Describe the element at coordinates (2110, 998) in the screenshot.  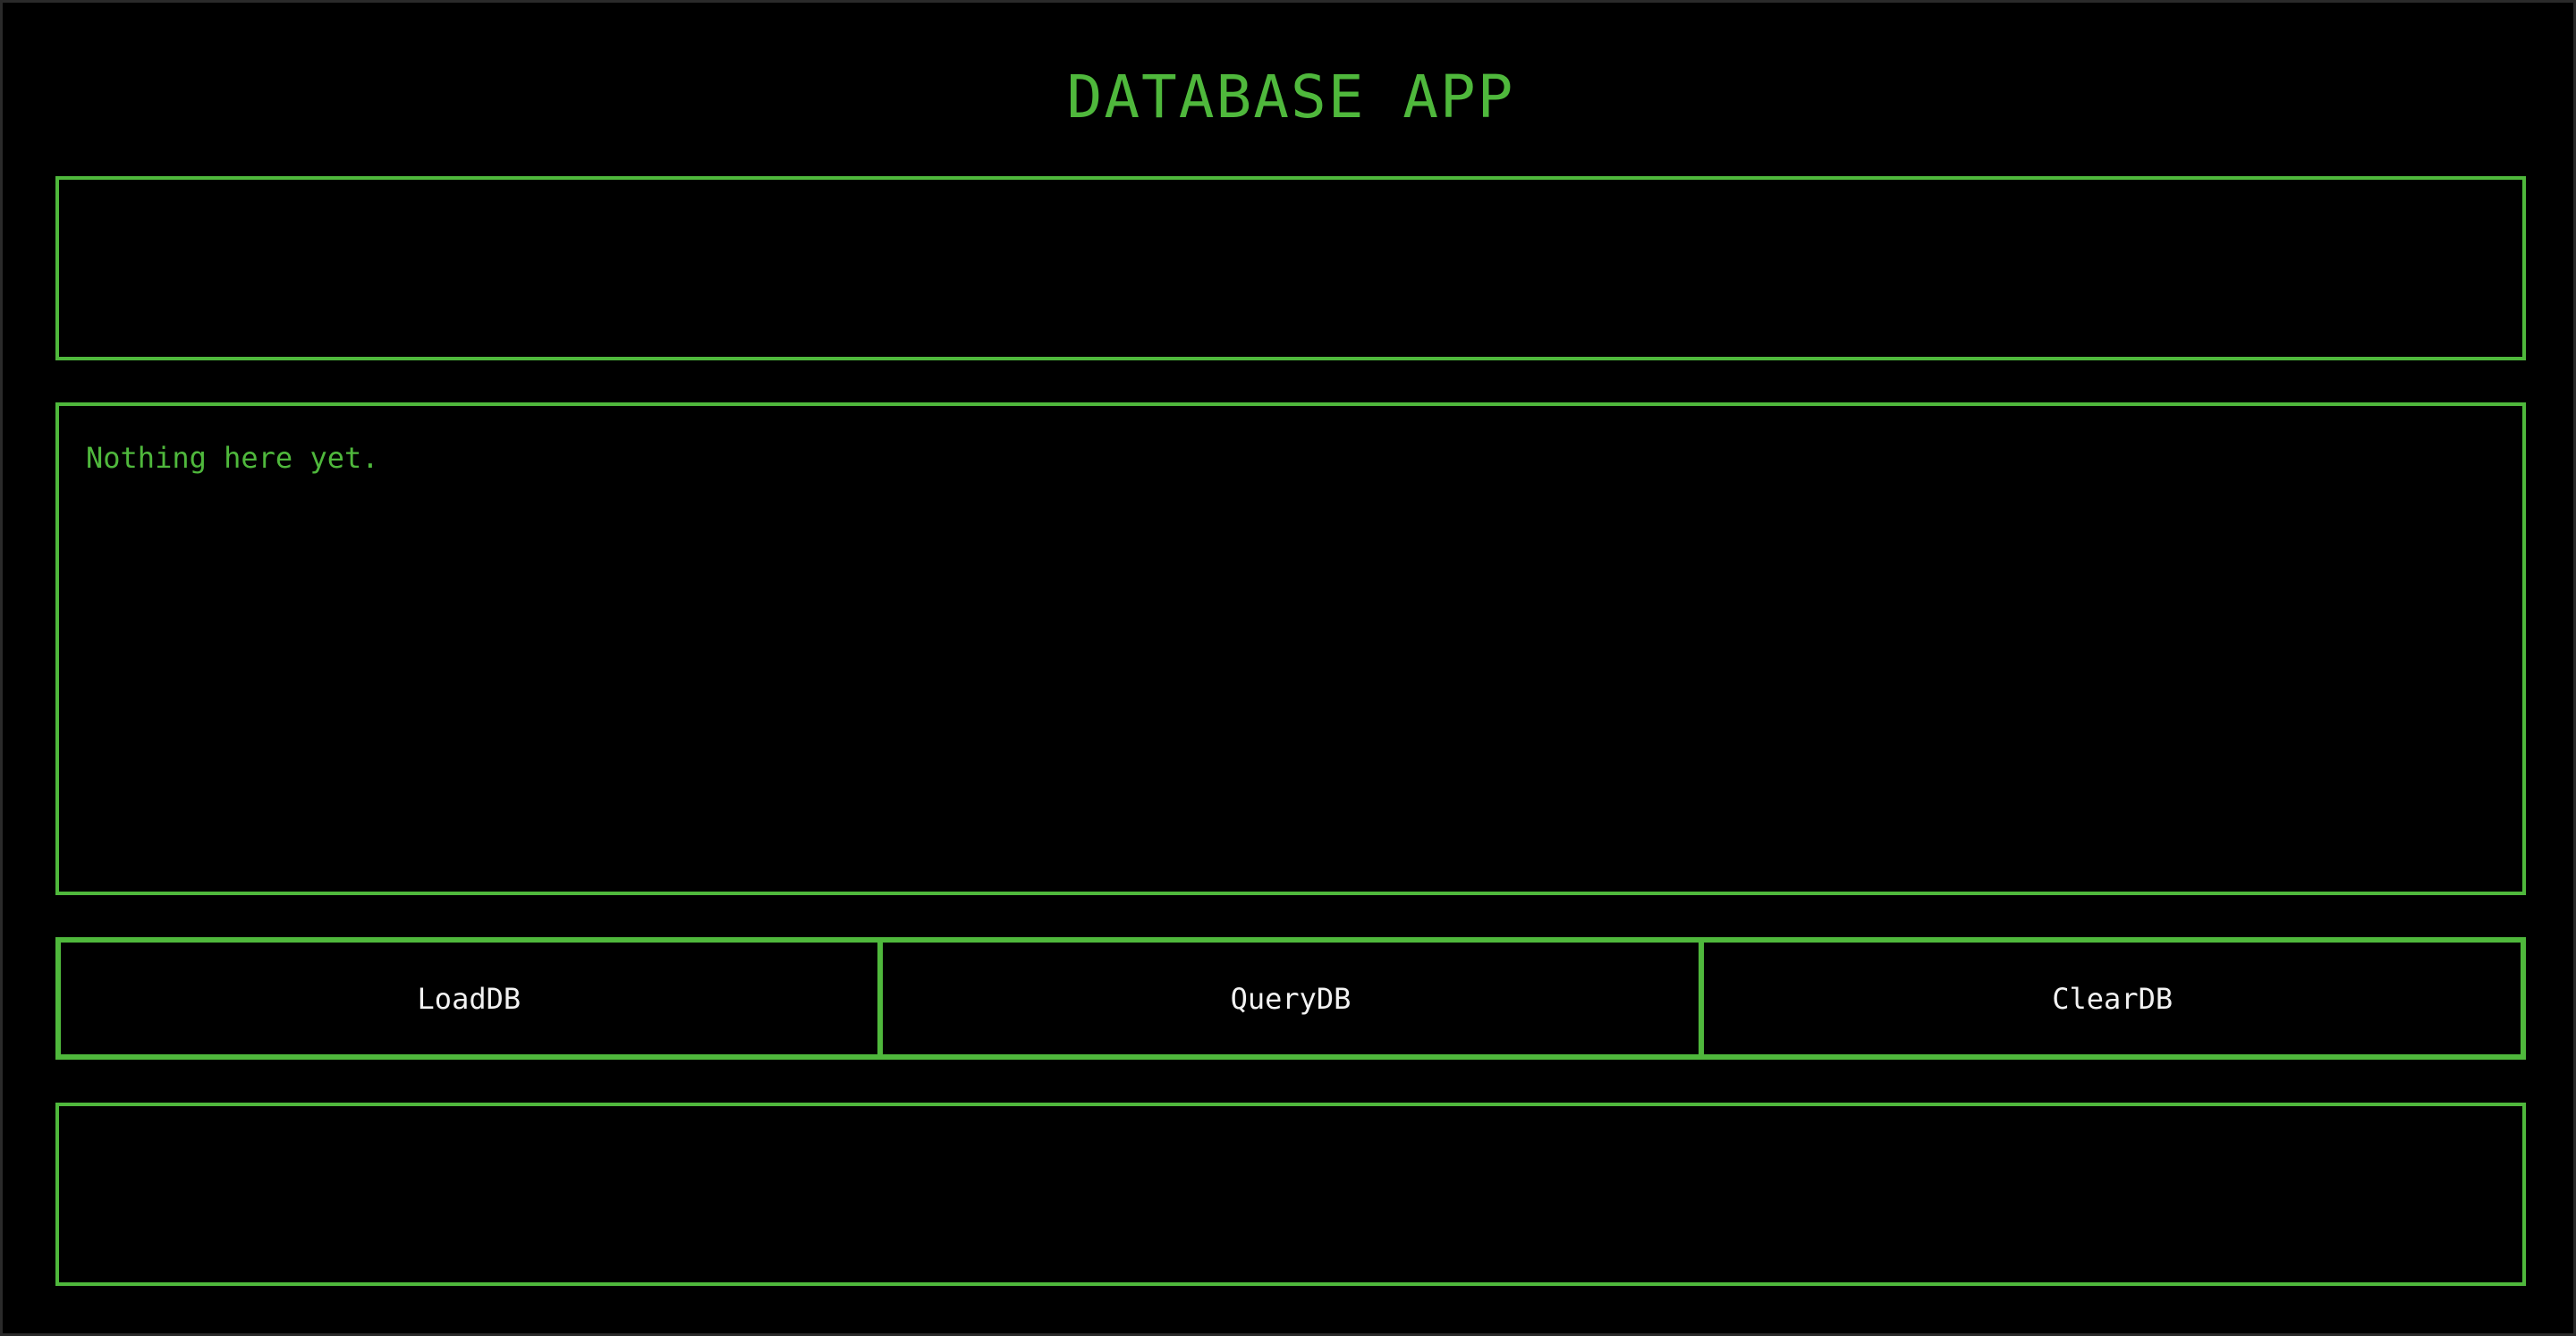
I see `clear-db-button: ClearDB` at that location.